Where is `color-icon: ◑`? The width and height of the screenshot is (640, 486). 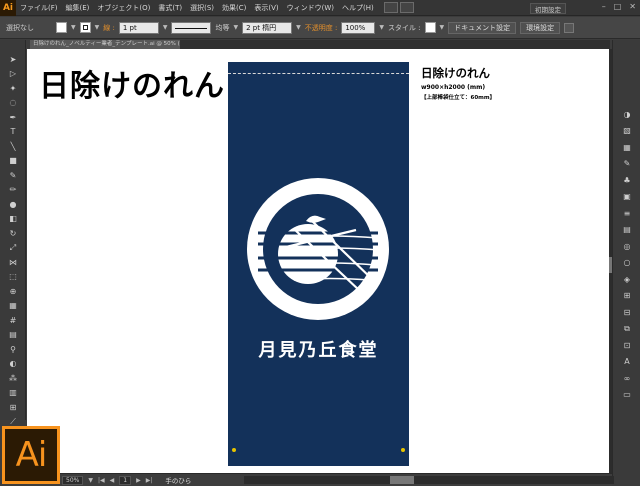
color-icon: ◑ is located at coordinates (626, 114).